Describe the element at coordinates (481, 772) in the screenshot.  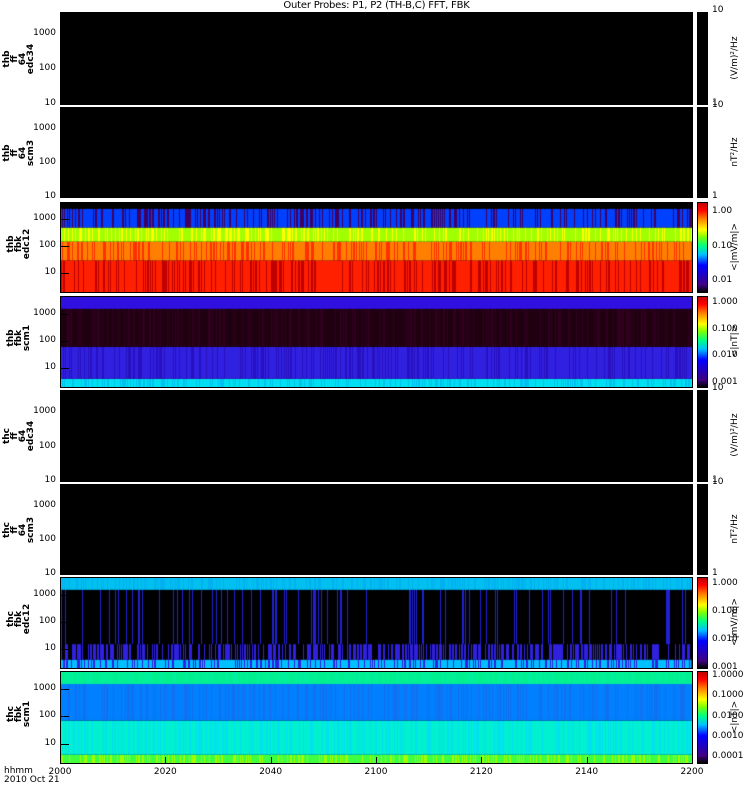
I see `x-tick-label: 2120` at that location.